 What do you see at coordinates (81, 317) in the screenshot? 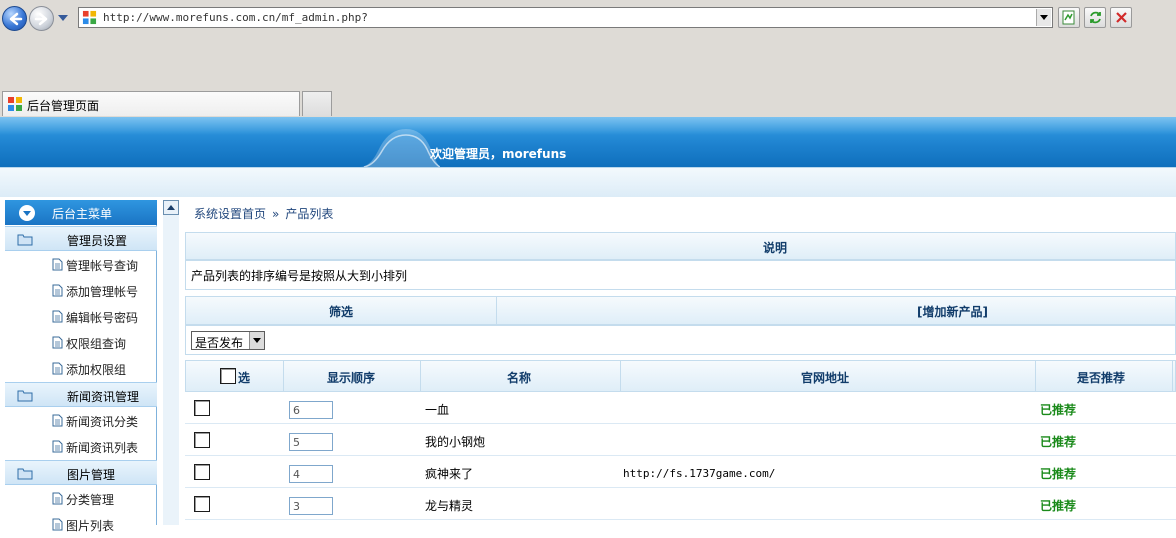
I see `sidebar-item-edit-password: 编辑帐号密码` at bounding box center [81, 317].